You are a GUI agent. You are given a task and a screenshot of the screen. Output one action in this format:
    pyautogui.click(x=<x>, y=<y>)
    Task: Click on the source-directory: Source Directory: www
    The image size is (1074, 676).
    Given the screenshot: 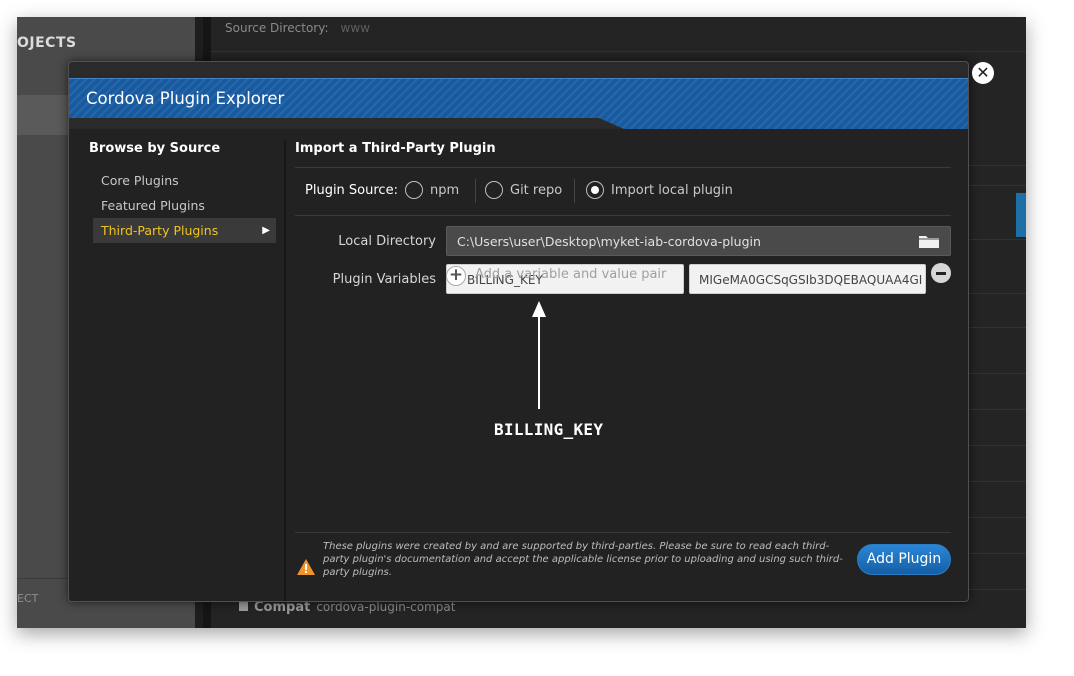 What is the action you would take?
    pyautogui.click(x=297, y=28)
    